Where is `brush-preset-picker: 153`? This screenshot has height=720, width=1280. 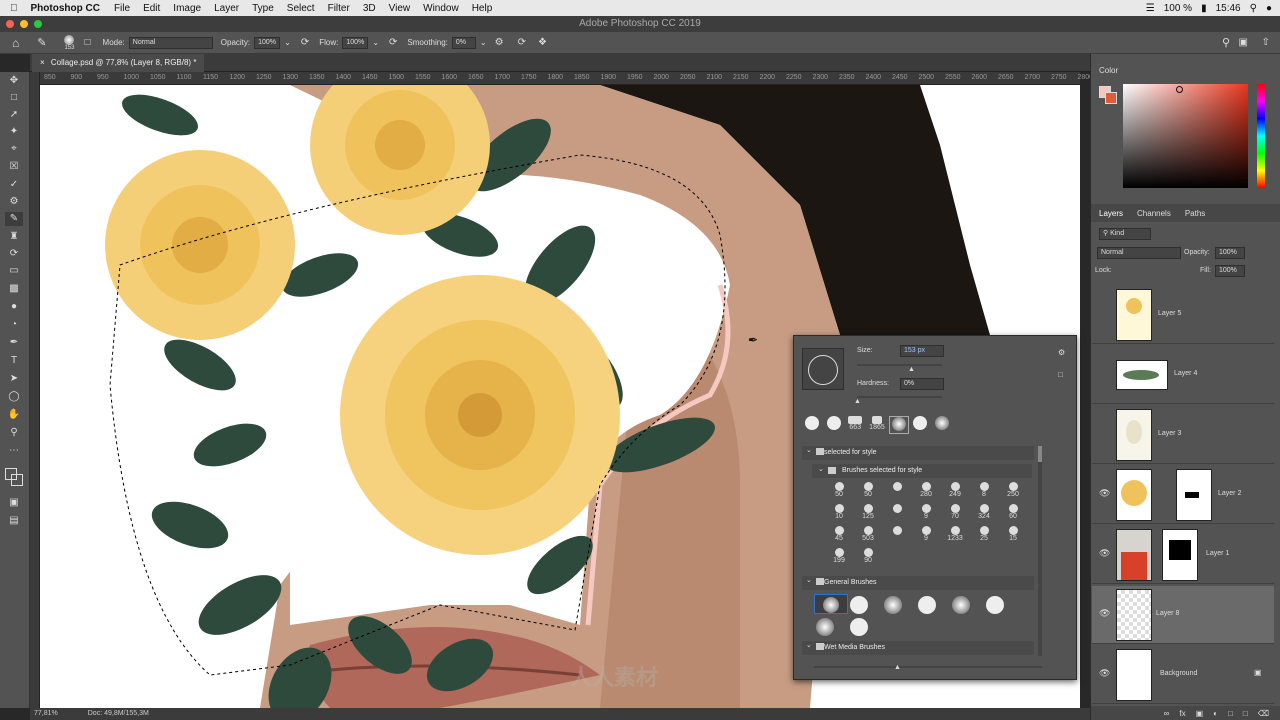 brush-preset-picker: 153 is located at coordinates (69, 42).